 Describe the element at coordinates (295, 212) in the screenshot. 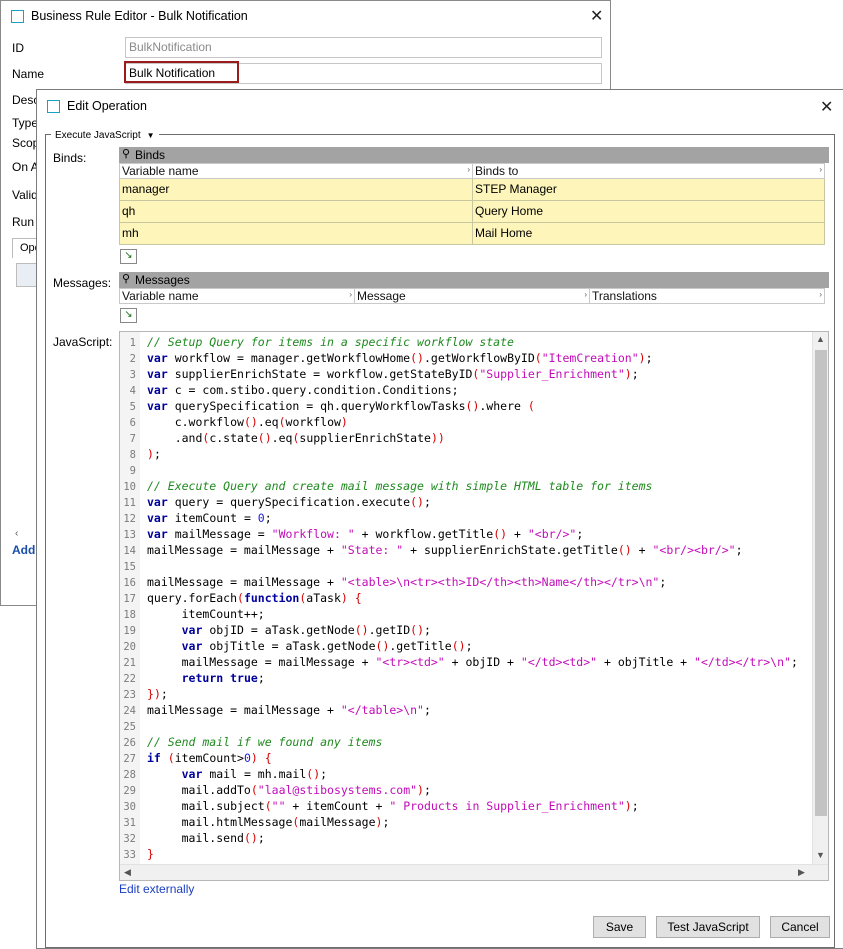

I see `binds-cell: qh` at that location.